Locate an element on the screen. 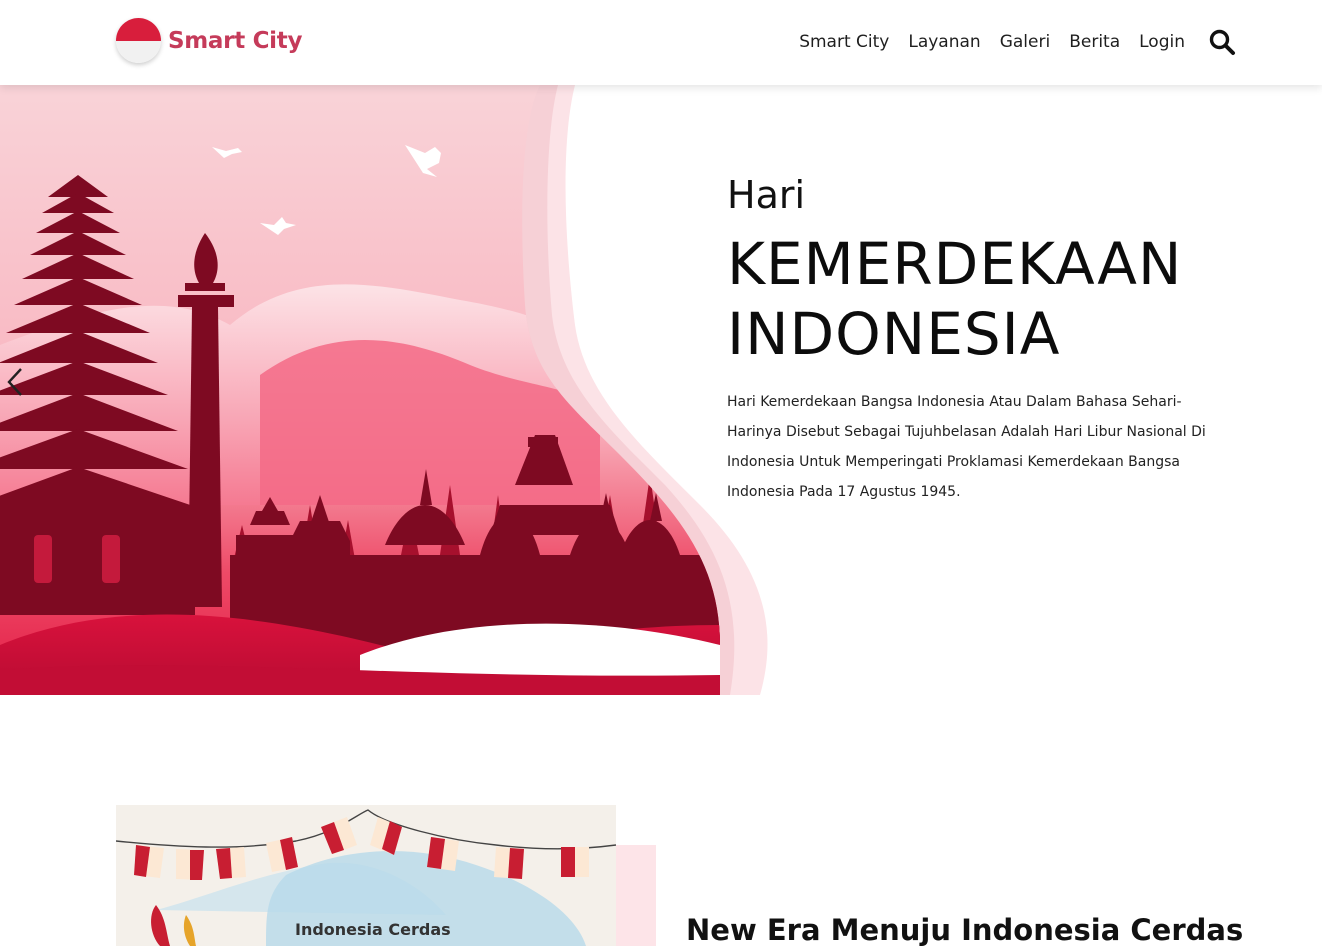  decorative-pink-strip is located at coordinates (636, 895).